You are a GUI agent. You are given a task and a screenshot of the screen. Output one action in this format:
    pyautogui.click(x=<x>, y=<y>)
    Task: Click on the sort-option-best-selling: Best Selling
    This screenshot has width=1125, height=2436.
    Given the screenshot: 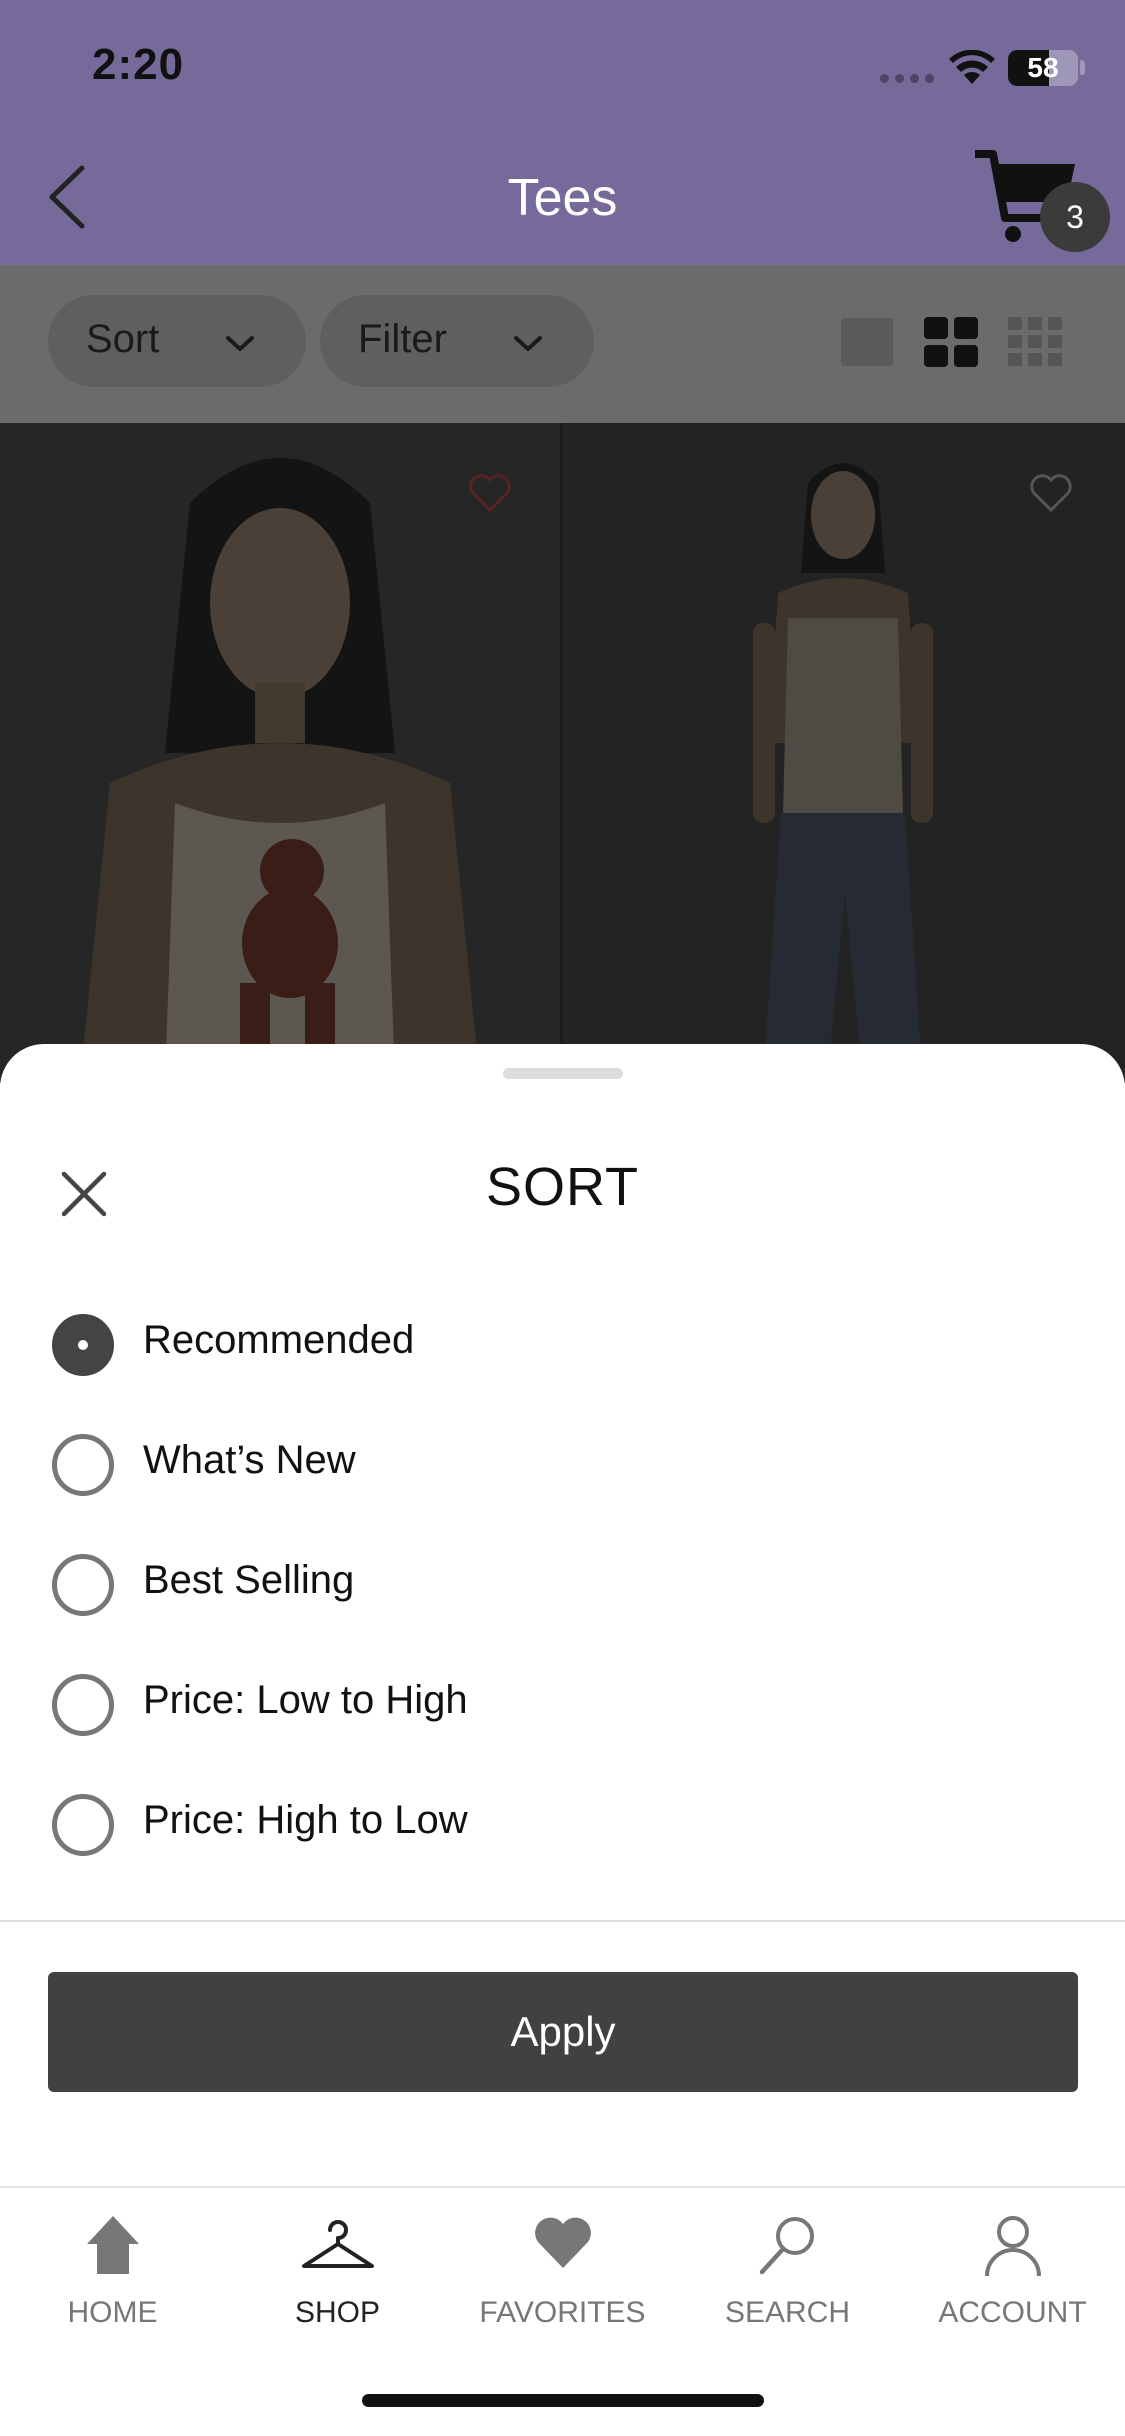 What is the action you would take?
    pyautogui.click(x=562, y=1584)
    